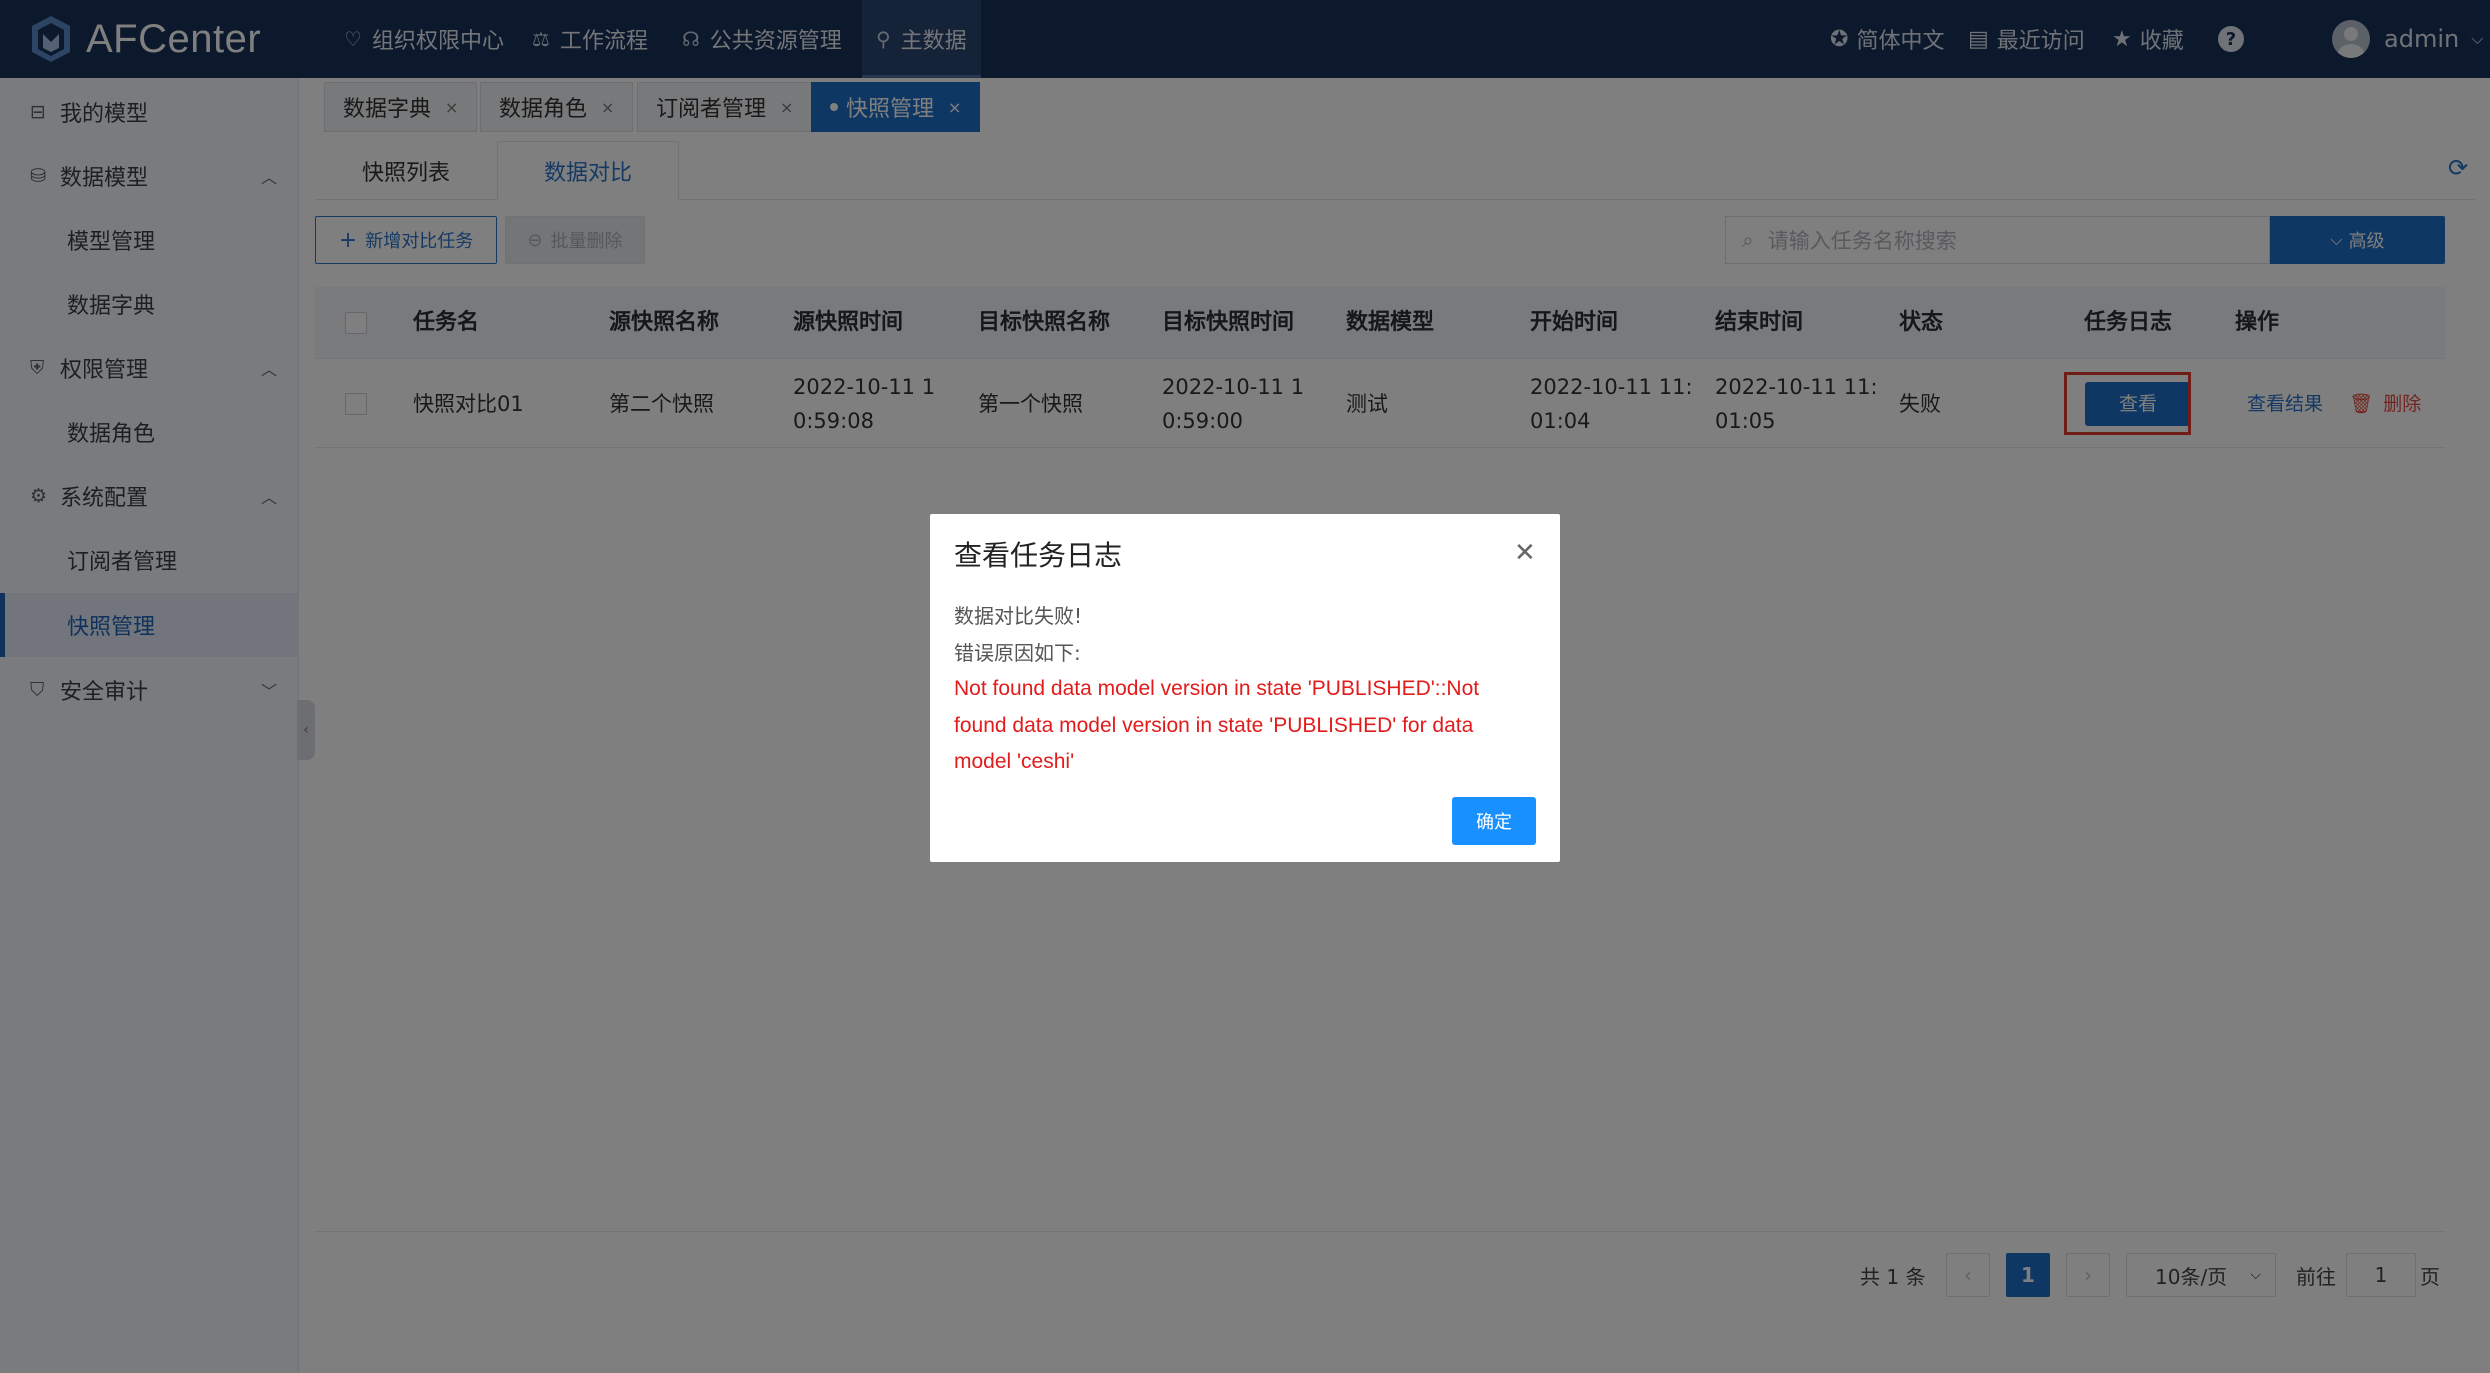 This screenshot has width=2490, height=1373. What do you see at coordinates (1014, 761) in the screenshot?
I see `error-line: model 'ceshi'` at bounding box center [1014, 761].